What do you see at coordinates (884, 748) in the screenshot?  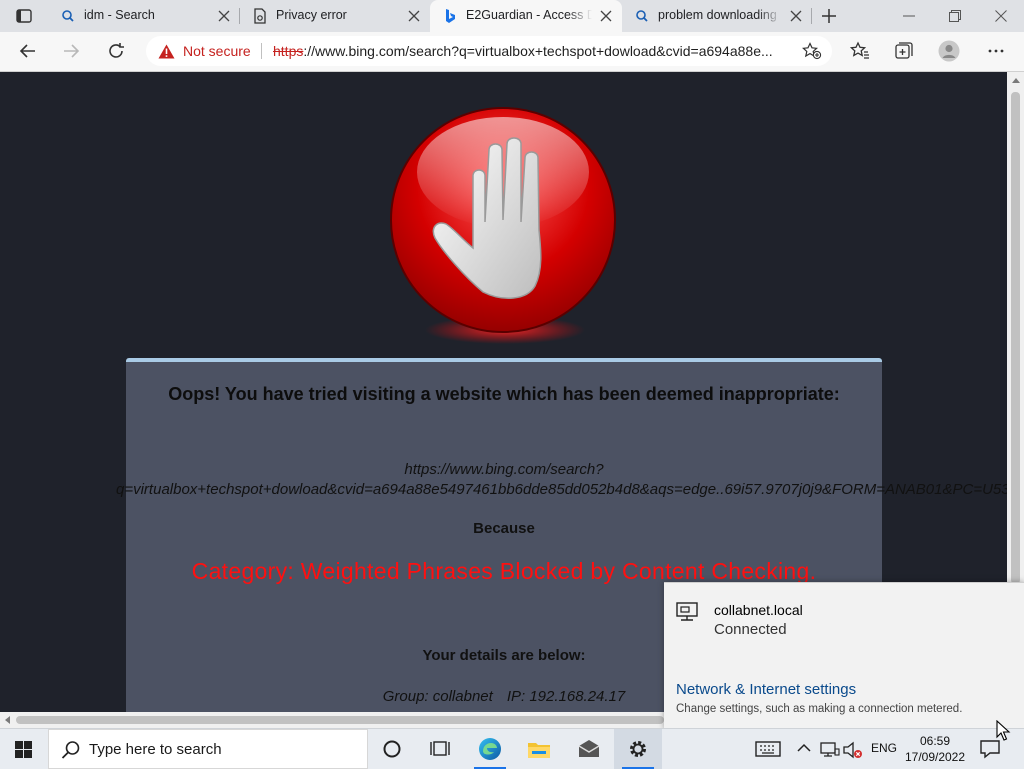 I see `language-indicator: ENG` at bounding box center [884, 748].